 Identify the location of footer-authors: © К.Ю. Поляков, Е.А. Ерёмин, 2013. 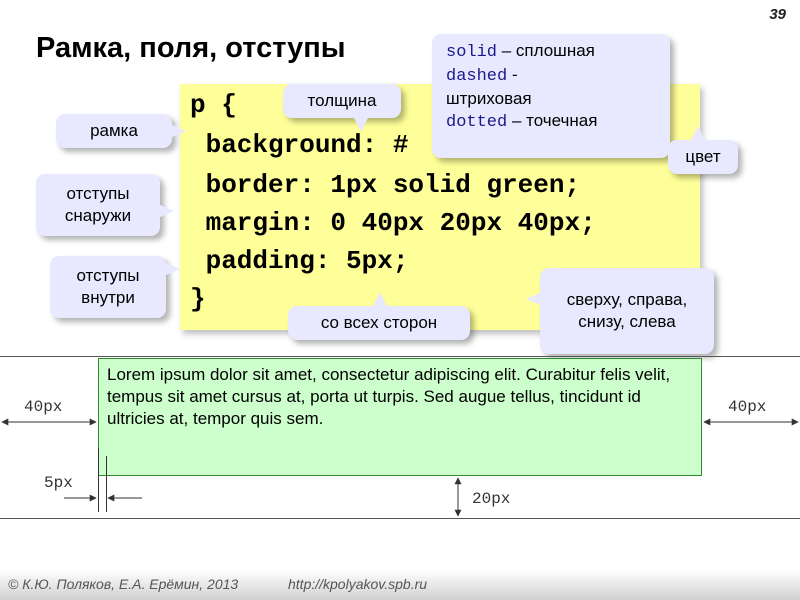
(123, 584).